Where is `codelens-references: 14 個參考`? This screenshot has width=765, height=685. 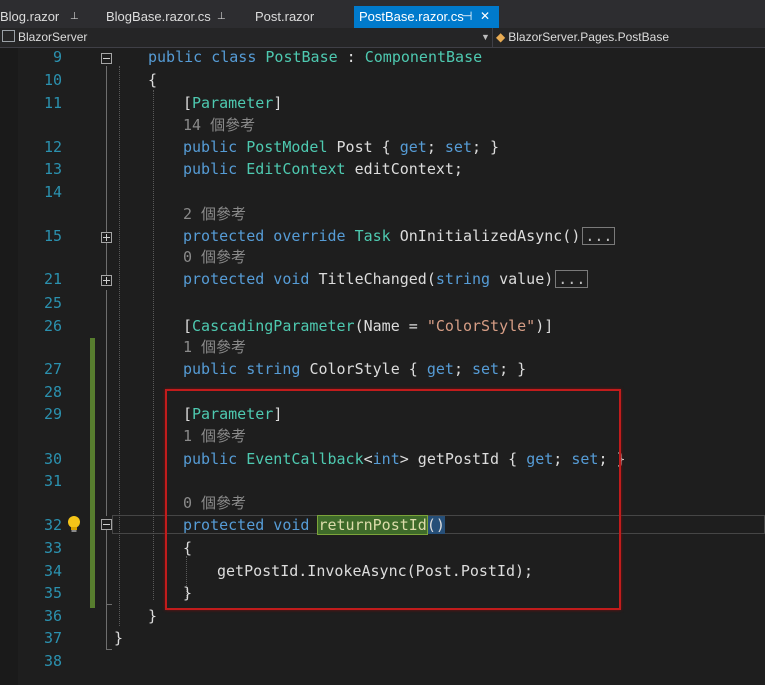
codelens-references: 14 個參考 is located at coordinates (219, 125).